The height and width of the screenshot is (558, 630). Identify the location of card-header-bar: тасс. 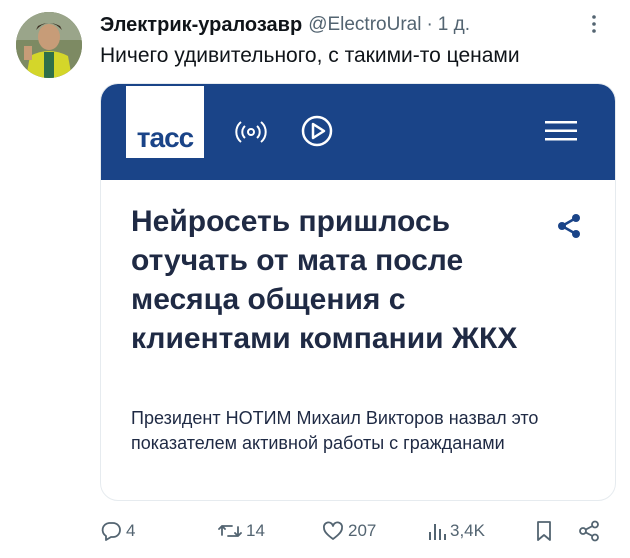
(358, 132).